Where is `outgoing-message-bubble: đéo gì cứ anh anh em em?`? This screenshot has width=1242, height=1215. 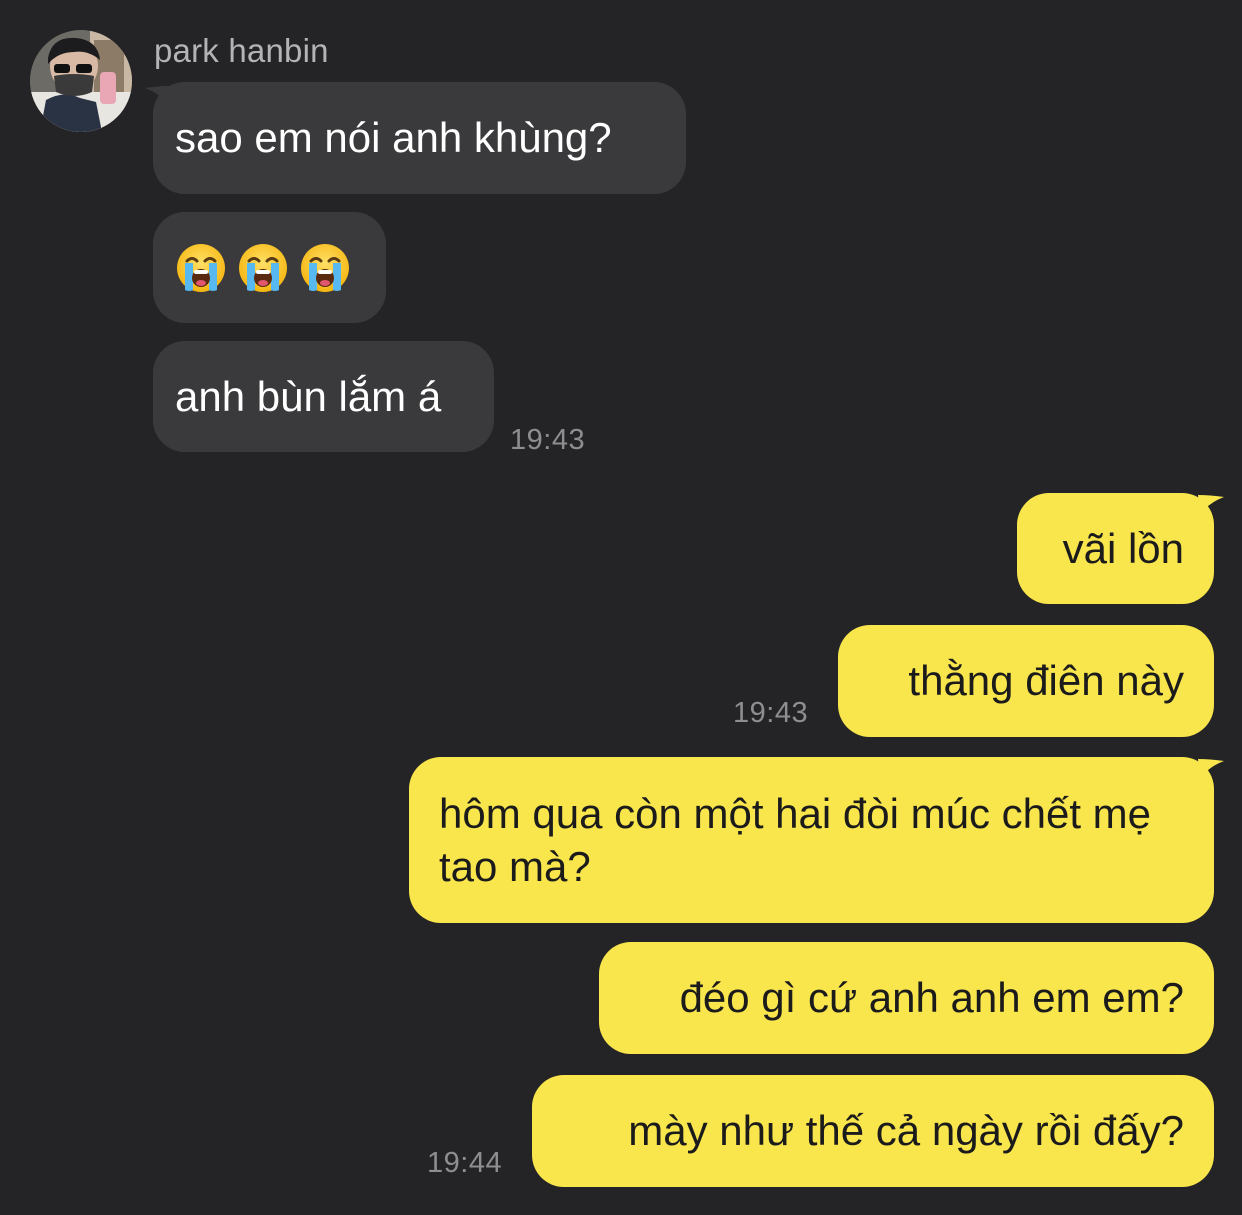
outgoing-message-bubble: đéo gì cứ anh anh em em? is located at coordinates (906, 998).